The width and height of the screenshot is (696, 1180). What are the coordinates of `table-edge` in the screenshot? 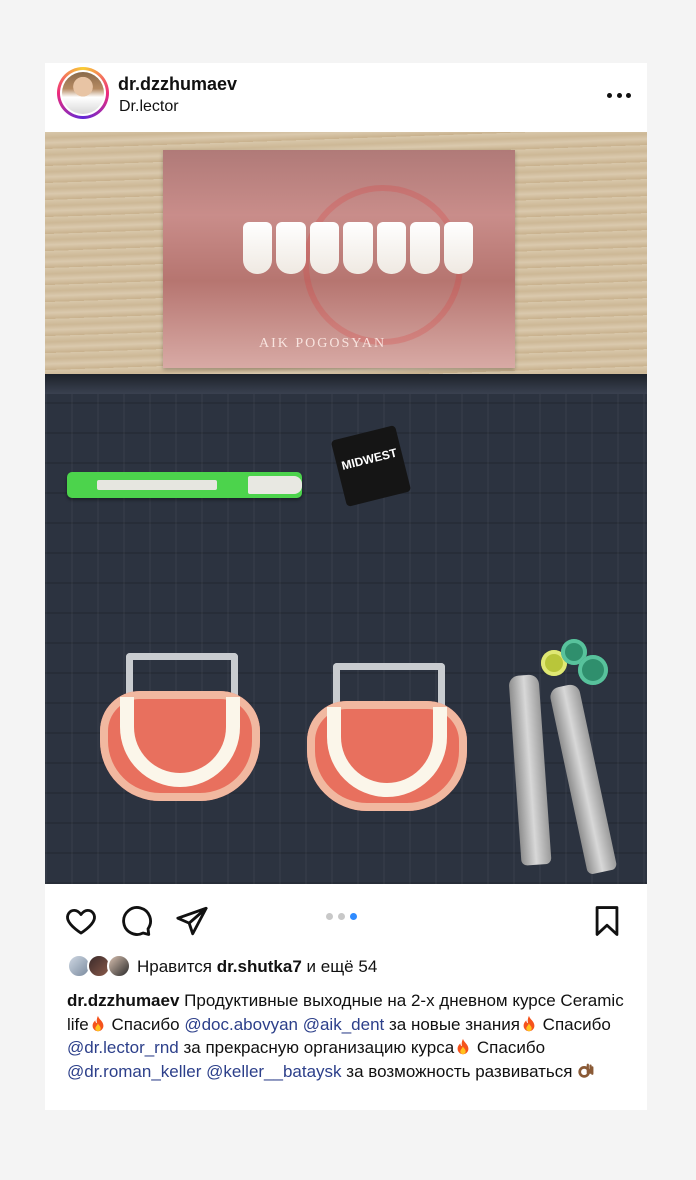 It's located at (346, 384).